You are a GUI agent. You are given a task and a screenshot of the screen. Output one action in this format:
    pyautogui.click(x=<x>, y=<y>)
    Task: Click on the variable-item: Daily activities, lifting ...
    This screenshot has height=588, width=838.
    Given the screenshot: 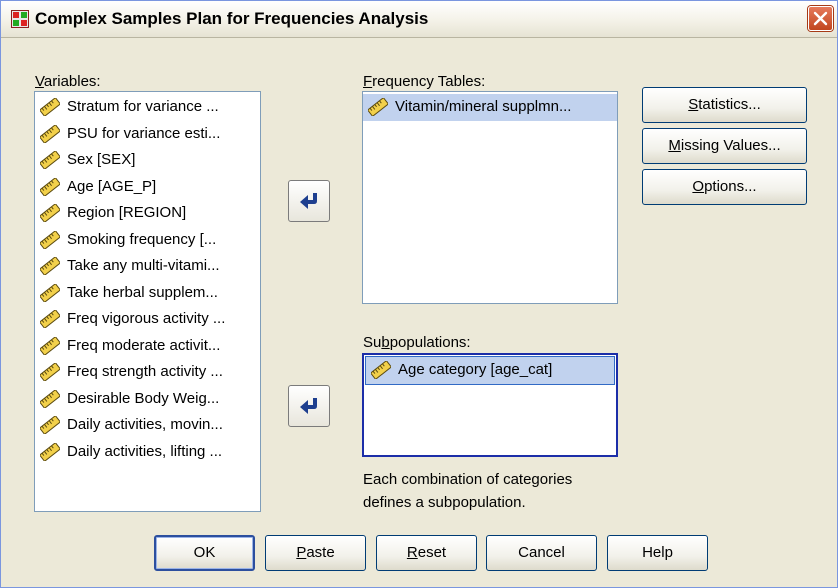 What is the action you would take?
    pyautogui.click(x=147, y=452)
    